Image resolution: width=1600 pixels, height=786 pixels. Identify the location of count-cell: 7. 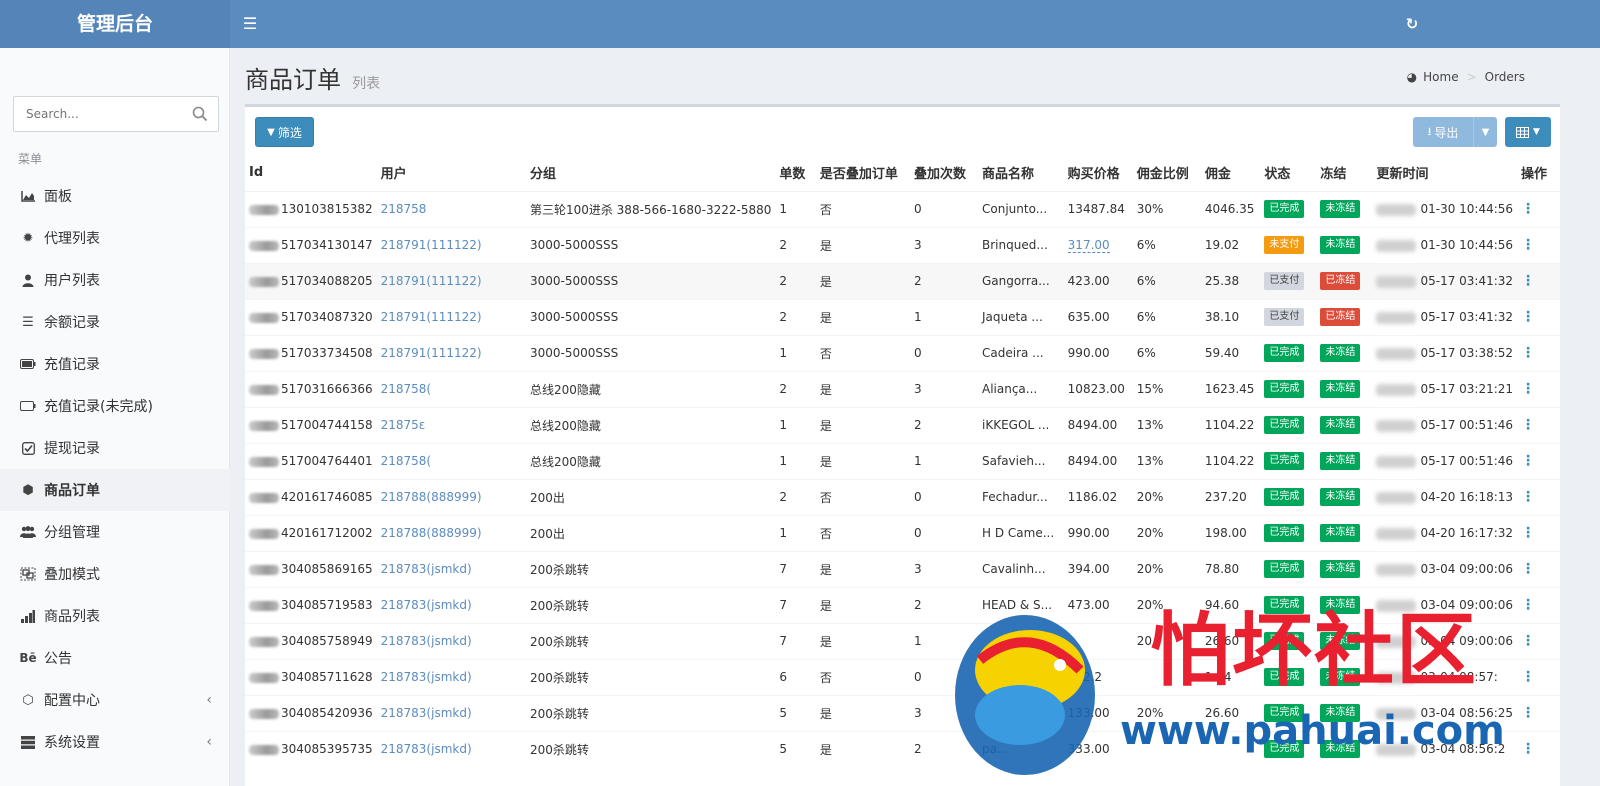
(795, 568).